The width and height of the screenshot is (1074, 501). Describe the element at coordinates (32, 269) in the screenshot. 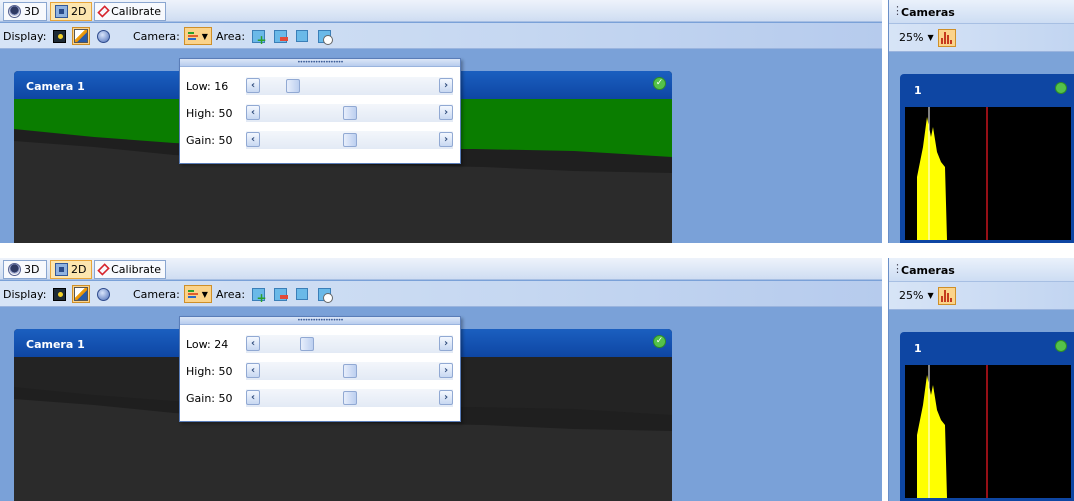

I see `tab-label: 3D` at that location.